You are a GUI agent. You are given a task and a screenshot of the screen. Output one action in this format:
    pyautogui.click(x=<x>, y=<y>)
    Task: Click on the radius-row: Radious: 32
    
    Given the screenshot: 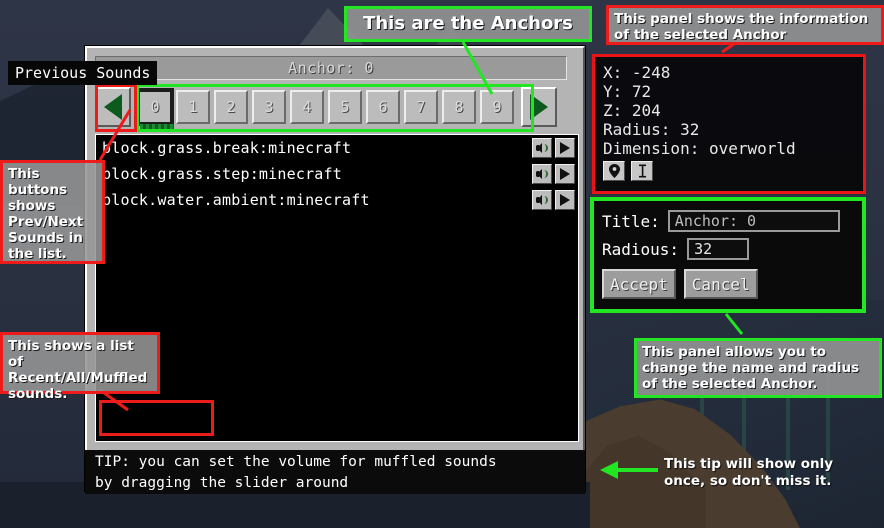 What is the action you would take?
    pyautogui.click(x=732, y=249)
    